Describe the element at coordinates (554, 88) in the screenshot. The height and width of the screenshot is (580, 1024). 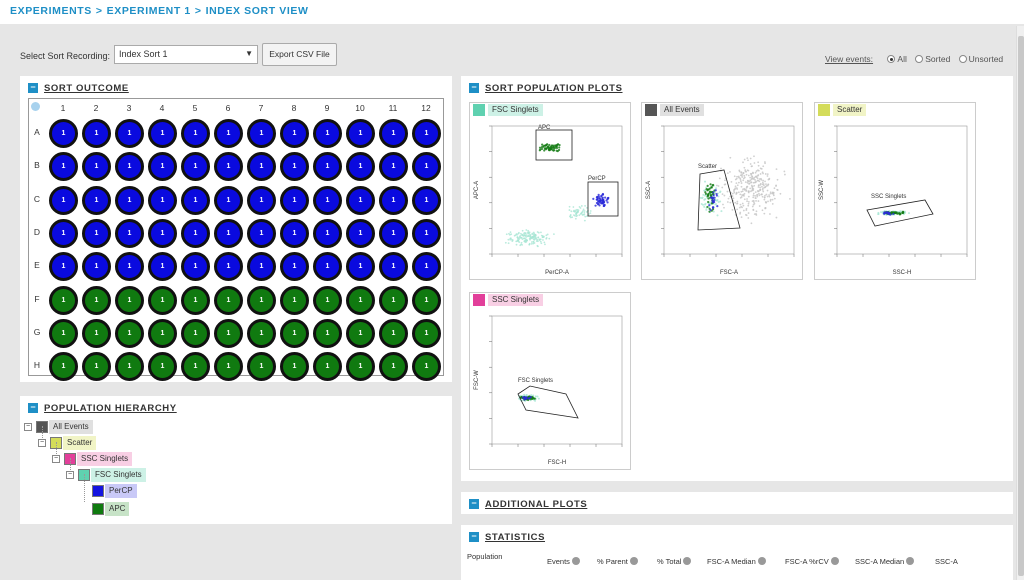
I see `sort-population-plots-title: SORT POPULATION PLOTS` at that location.